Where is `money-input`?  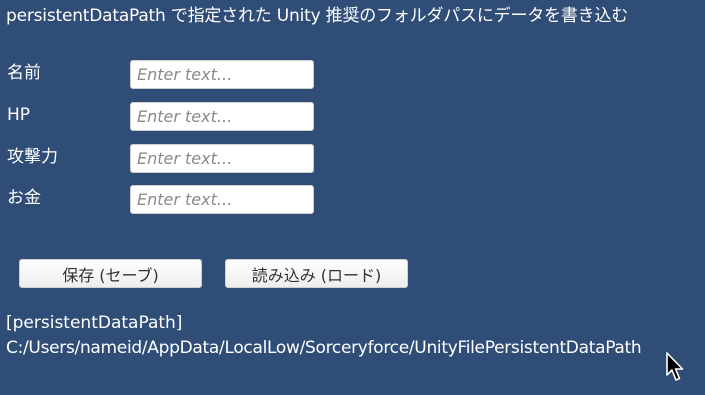
money-input is located at coordinates (222, 199).